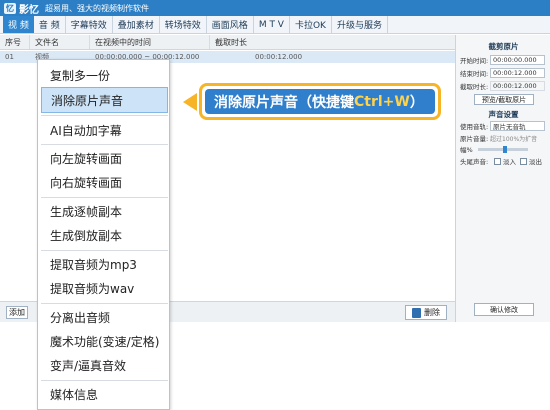  Describe the element at coordinates (474, 162) in the screenshot. I see `fade-label: 头尾声音:` at that location.